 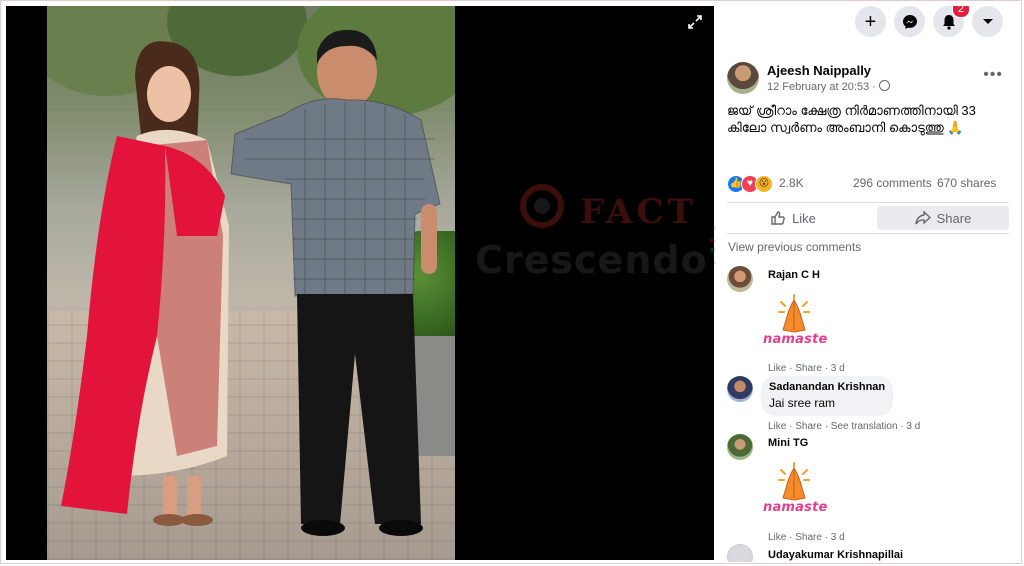 What do you see at coordinates (794, 275) in the screenshot?
I see `commenter-name: Rajan C H` at bounding box center [794, 275].